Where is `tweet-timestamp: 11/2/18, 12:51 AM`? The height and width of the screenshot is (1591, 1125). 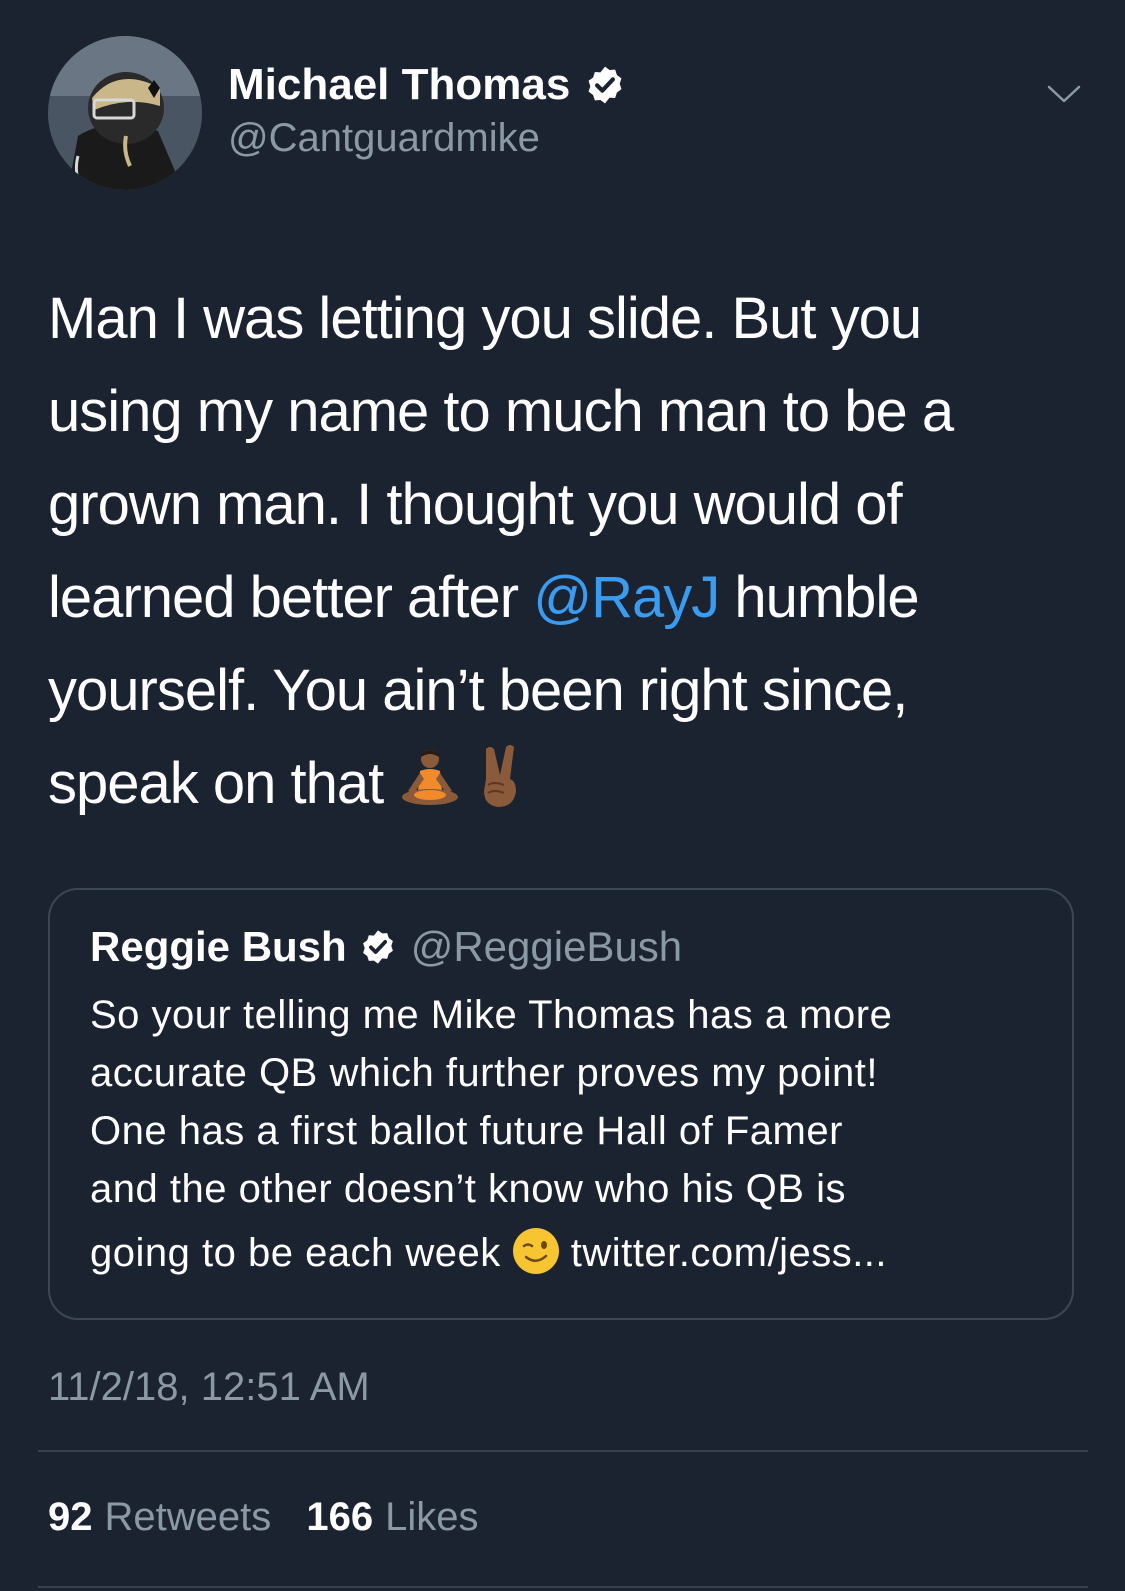
tweet-timestamp: 11/2/18, 12:51 AM is located at coordinates (209, 1387).